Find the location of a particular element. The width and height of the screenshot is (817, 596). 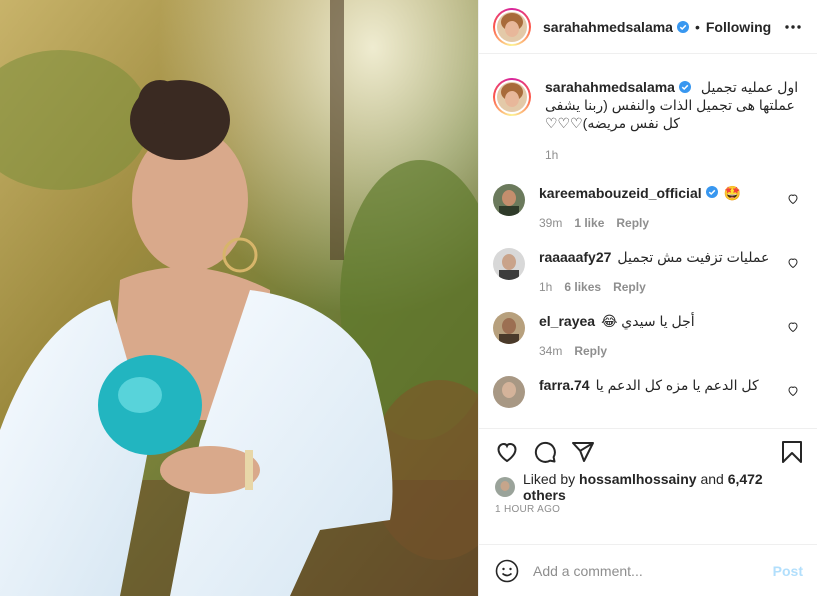

like-button is located at coordinates (507, 452).